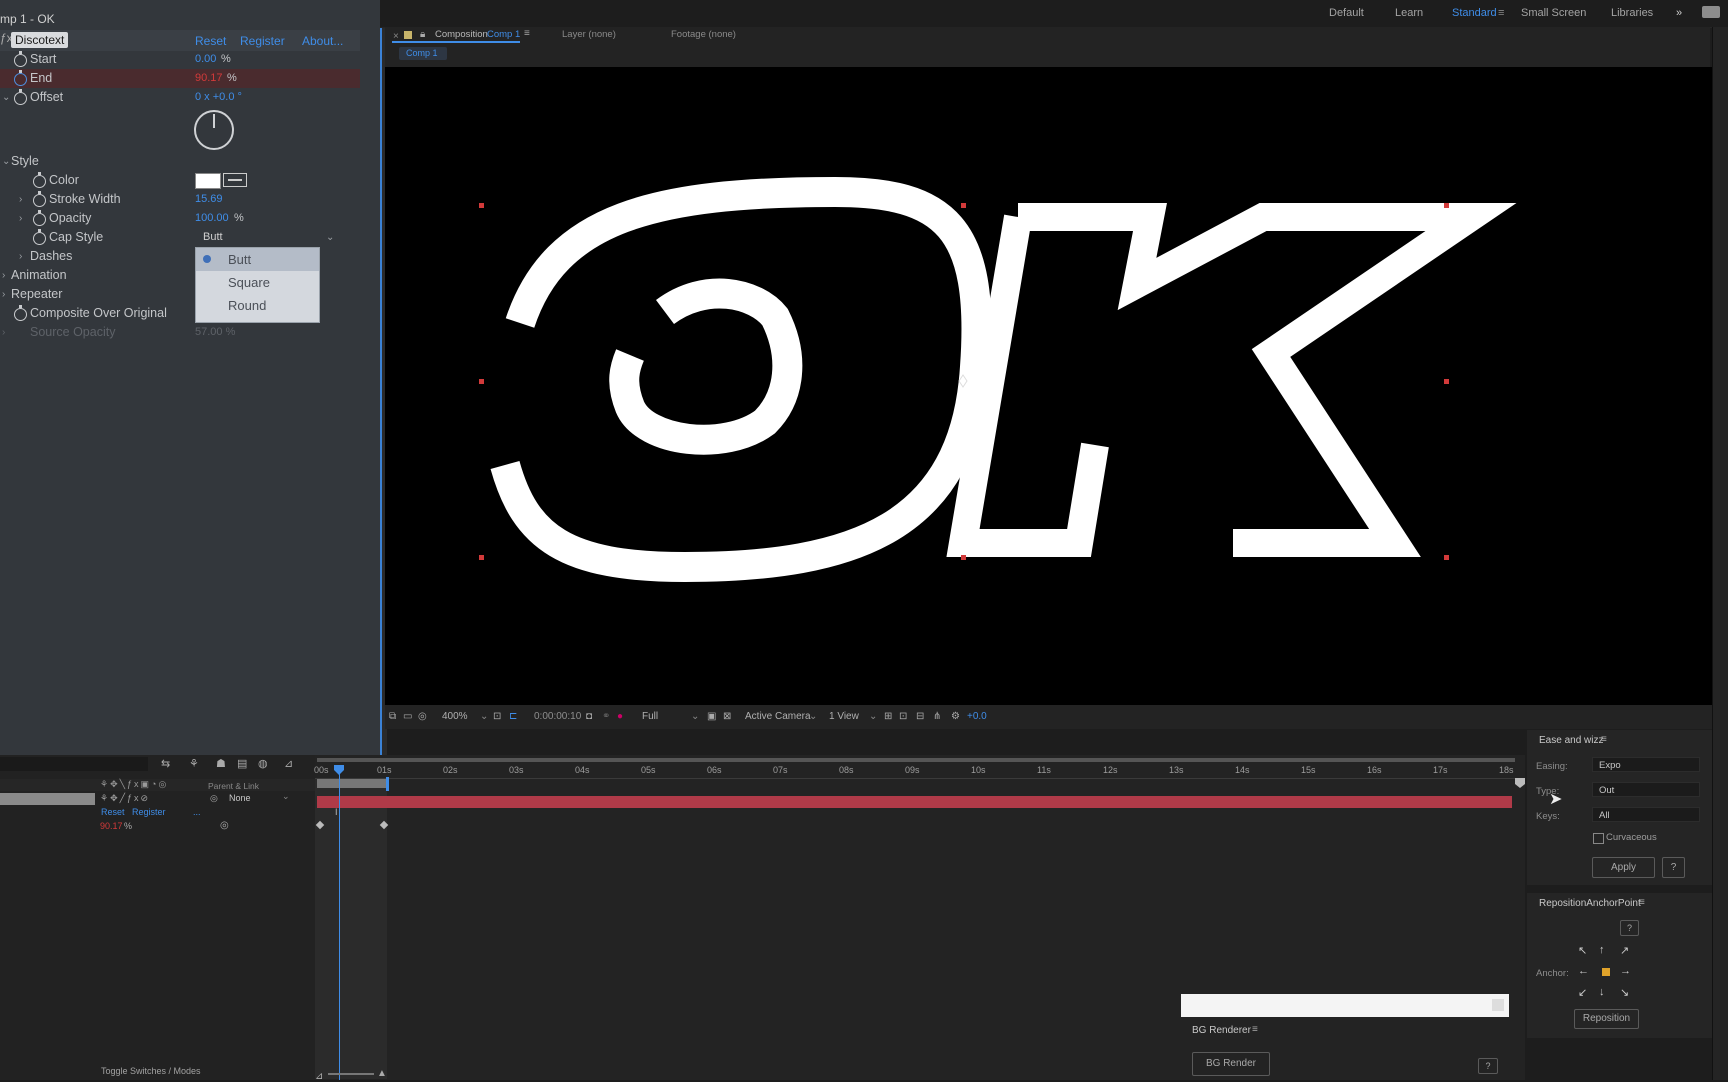  What do you see at coordinates (387, 784) in the screenshot?
I see `work-area-end-handle` at bounding box center [387, 784].